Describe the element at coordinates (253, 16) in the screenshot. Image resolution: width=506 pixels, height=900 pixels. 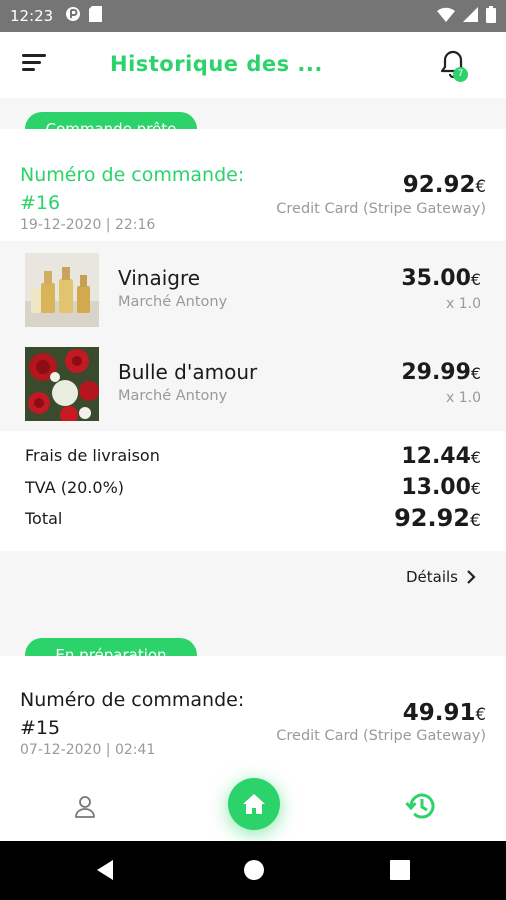
I see `status-bar: 12:23` at that location.